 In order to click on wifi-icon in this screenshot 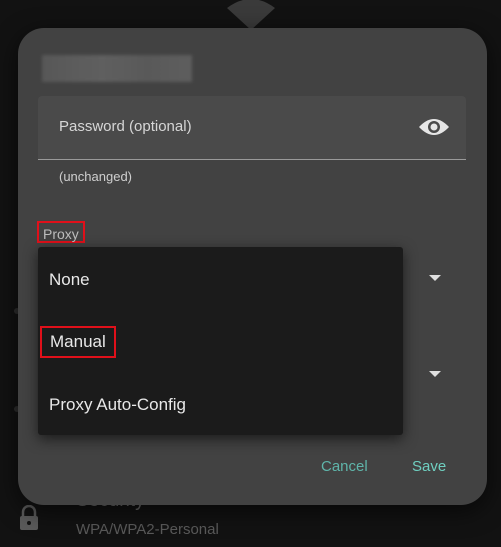, I will do `click(251, 15)`.